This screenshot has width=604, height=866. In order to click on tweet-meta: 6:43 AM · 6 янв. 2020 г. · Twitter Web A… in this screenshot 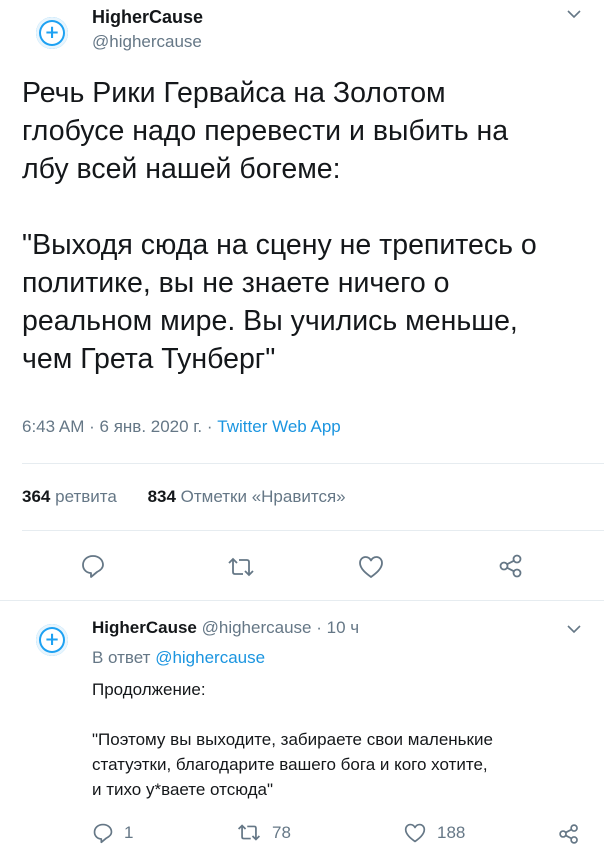, I will do `click(181, 426)`.